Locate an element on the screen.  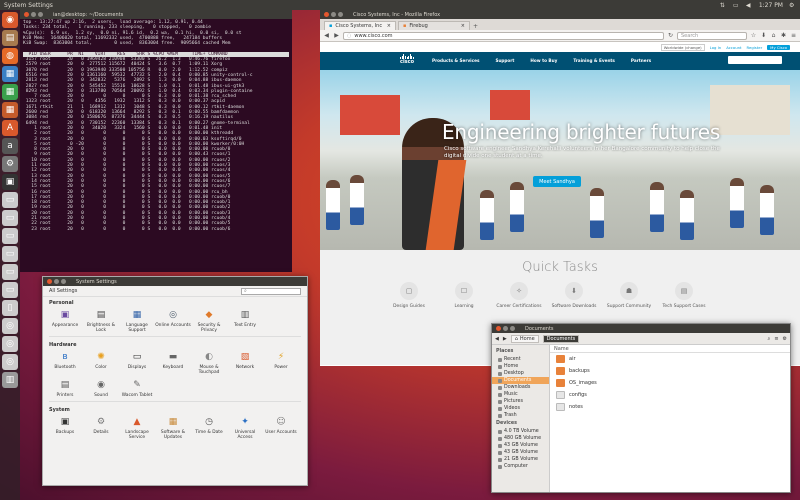
file-row: configs is located at coordinates (670, 395).